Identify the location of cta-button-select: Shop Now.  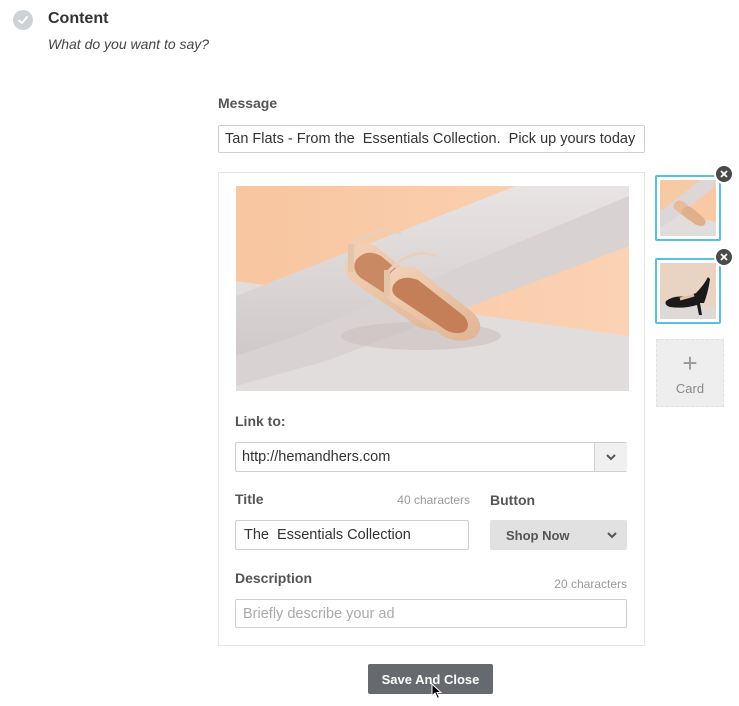
(558, 535).